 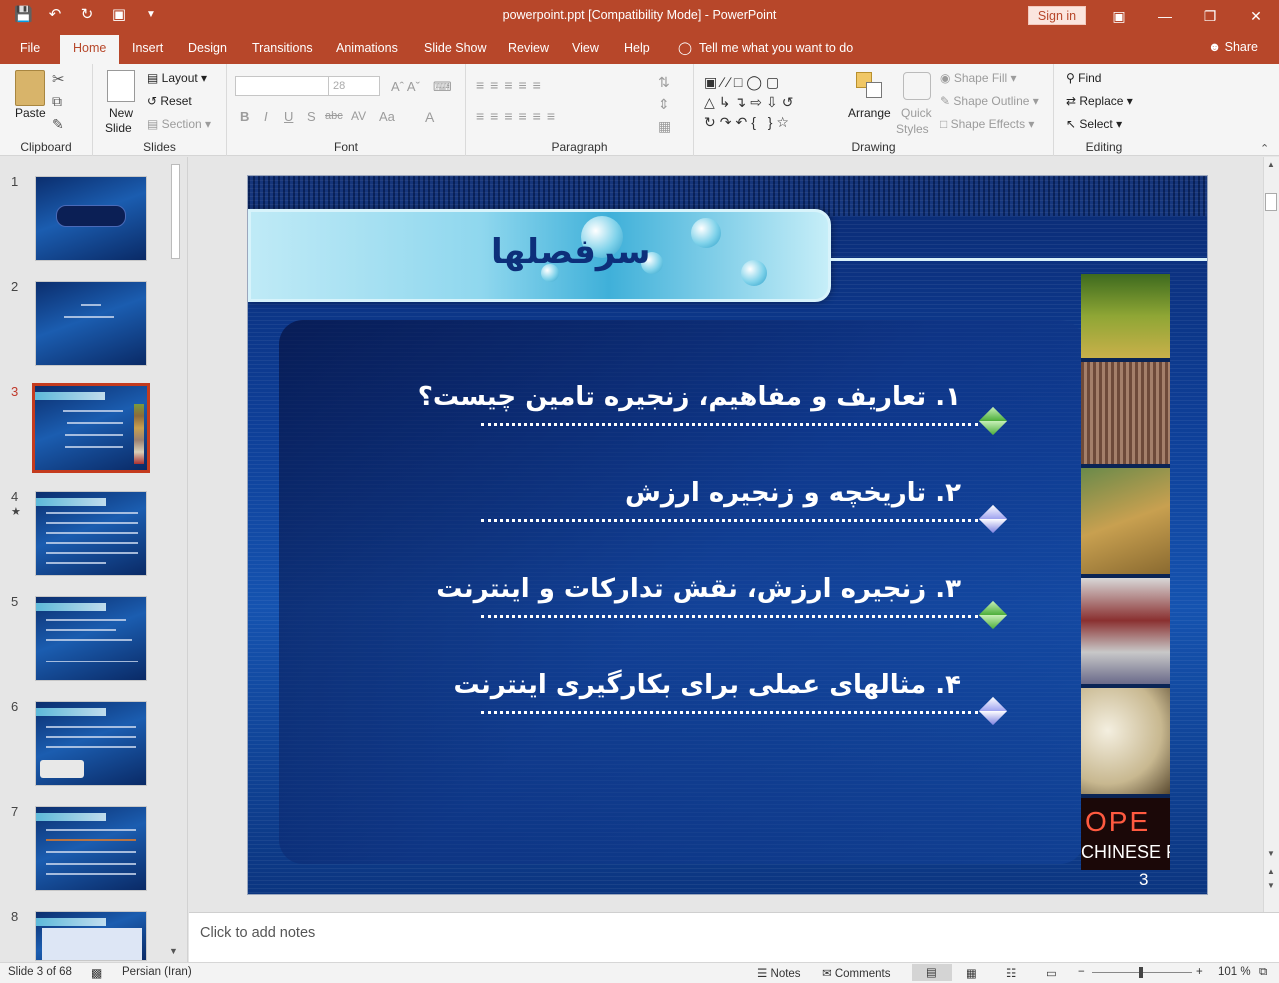 What do you see at coordinates (282, 86) in the screenshot?
I see `font-name-combo` at bounding box center [282, 86].